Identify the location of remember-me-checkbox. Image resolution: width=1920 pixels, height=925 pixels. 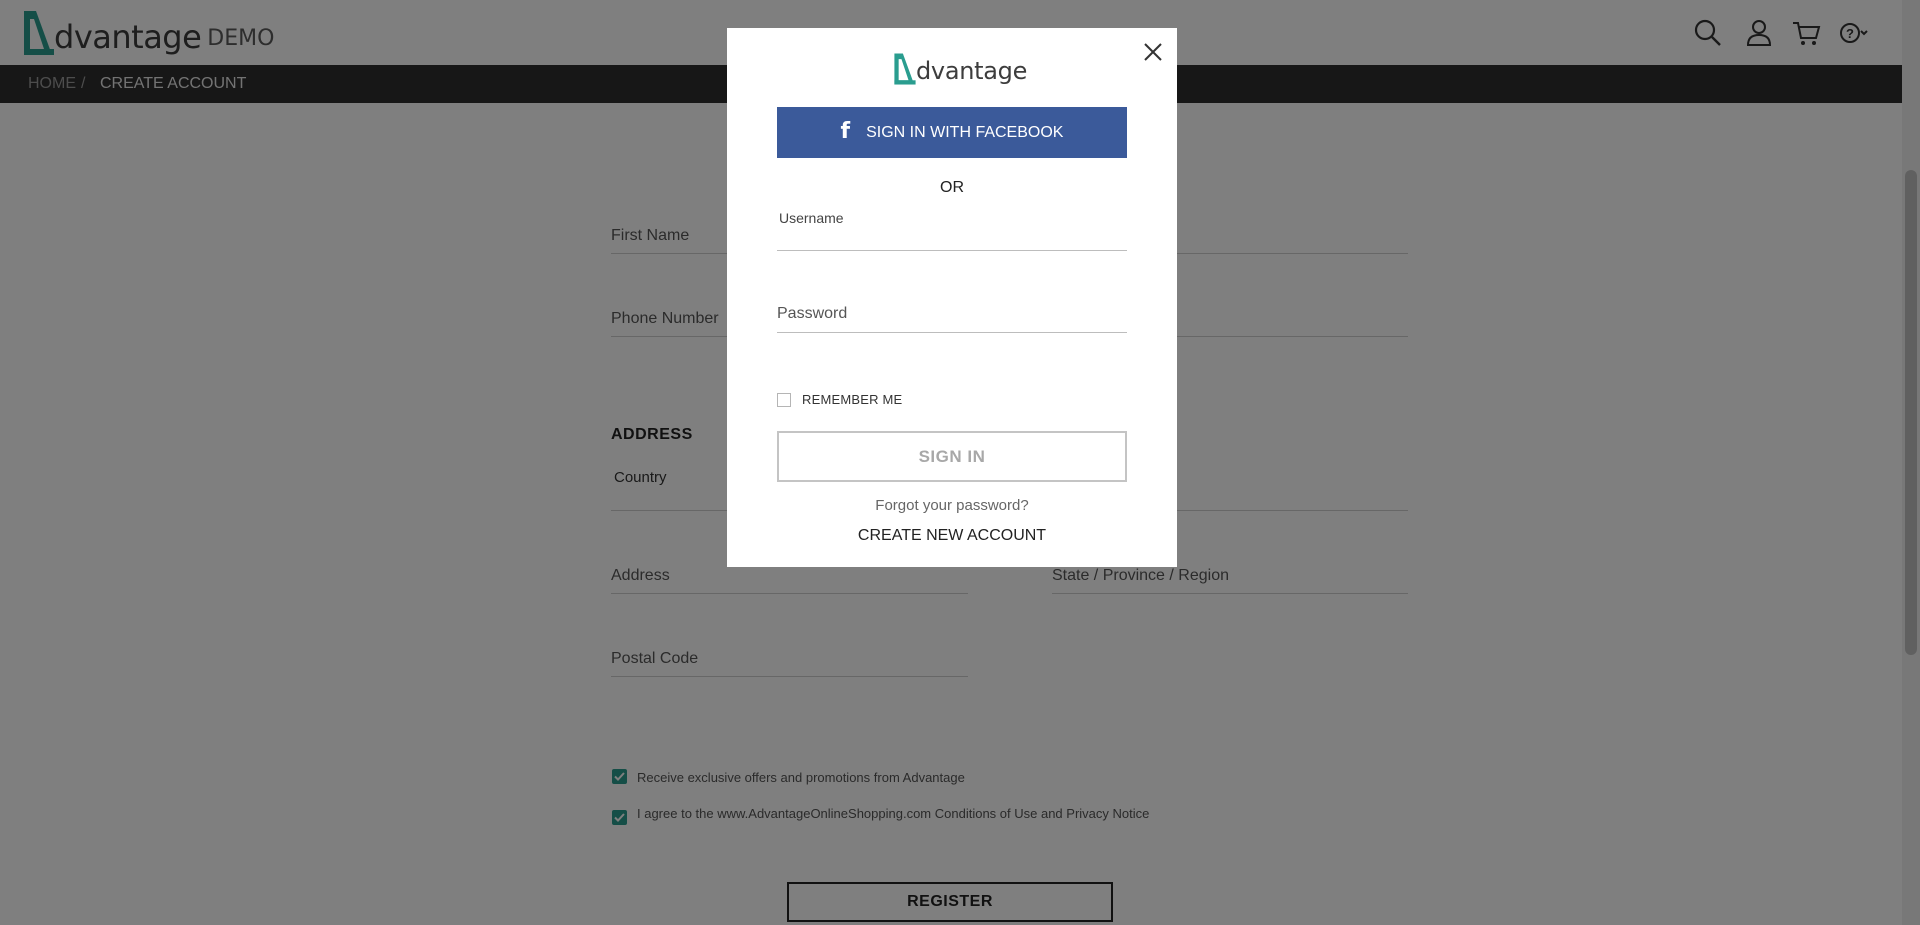
(784, 399).